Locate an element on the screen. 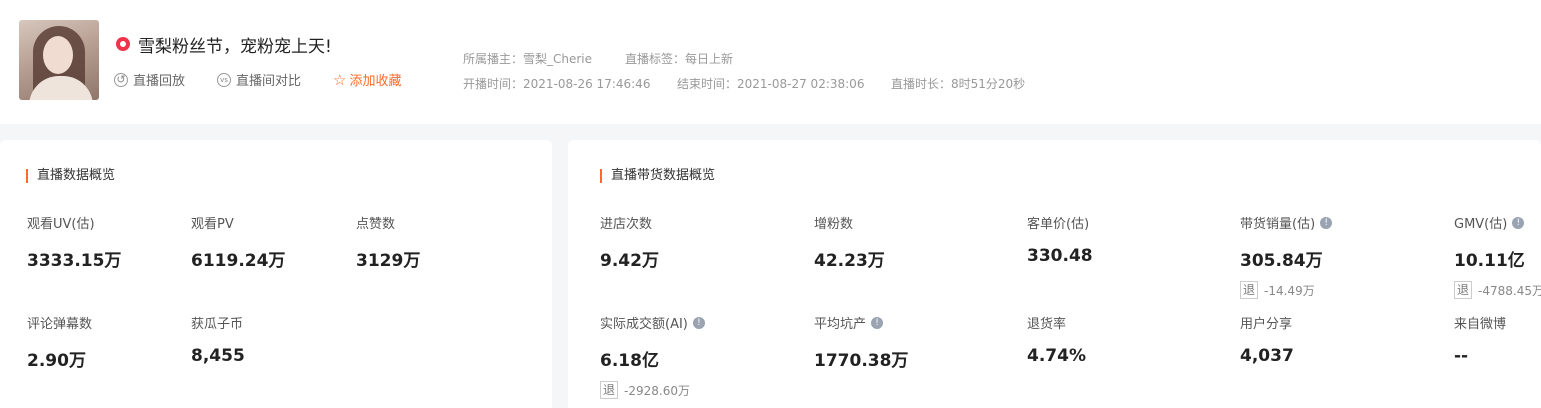  metric-pv: 观看PV 6119.24万 is located at coordinates (238, 242).